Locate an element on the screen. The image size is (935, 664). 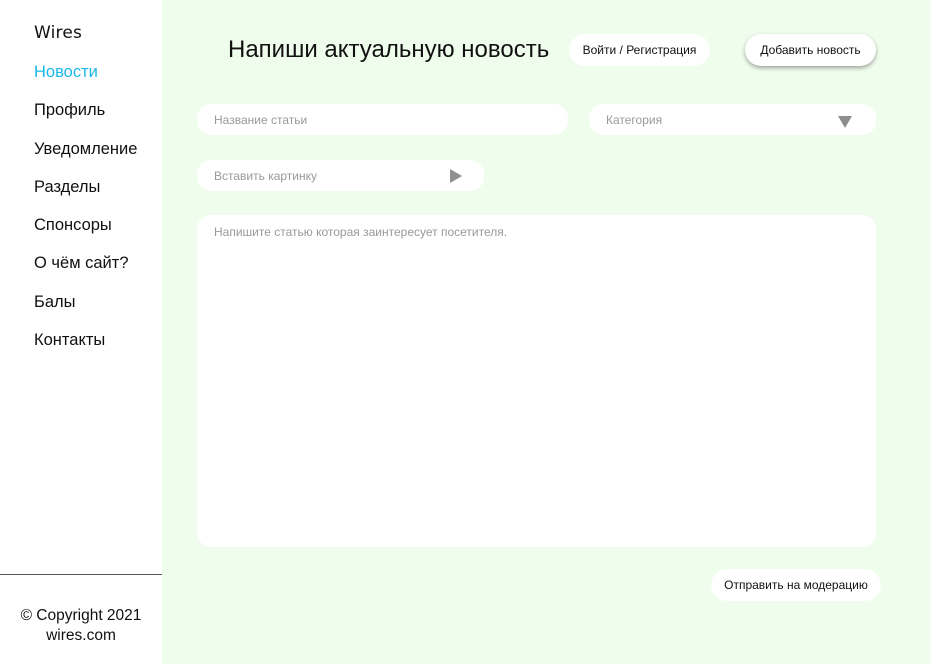
category-placeholder: Категория is located at coordinates (634, 119).